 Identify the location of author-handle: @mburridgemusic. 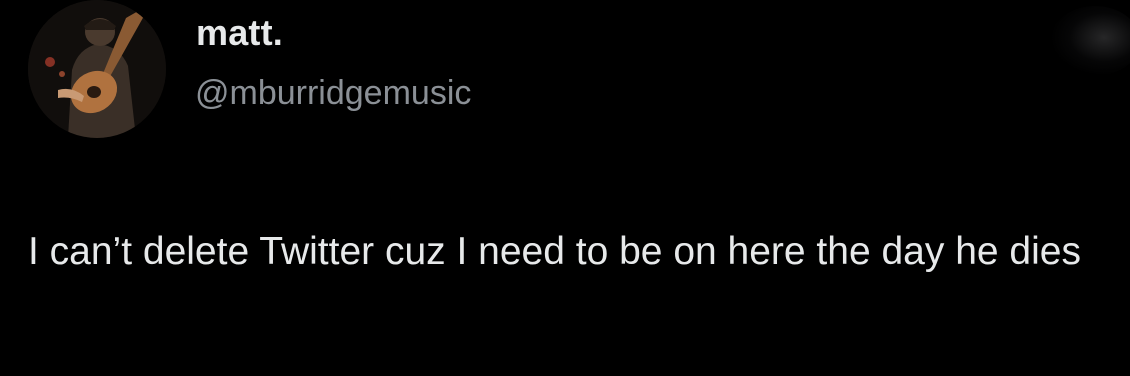
(333, 93).